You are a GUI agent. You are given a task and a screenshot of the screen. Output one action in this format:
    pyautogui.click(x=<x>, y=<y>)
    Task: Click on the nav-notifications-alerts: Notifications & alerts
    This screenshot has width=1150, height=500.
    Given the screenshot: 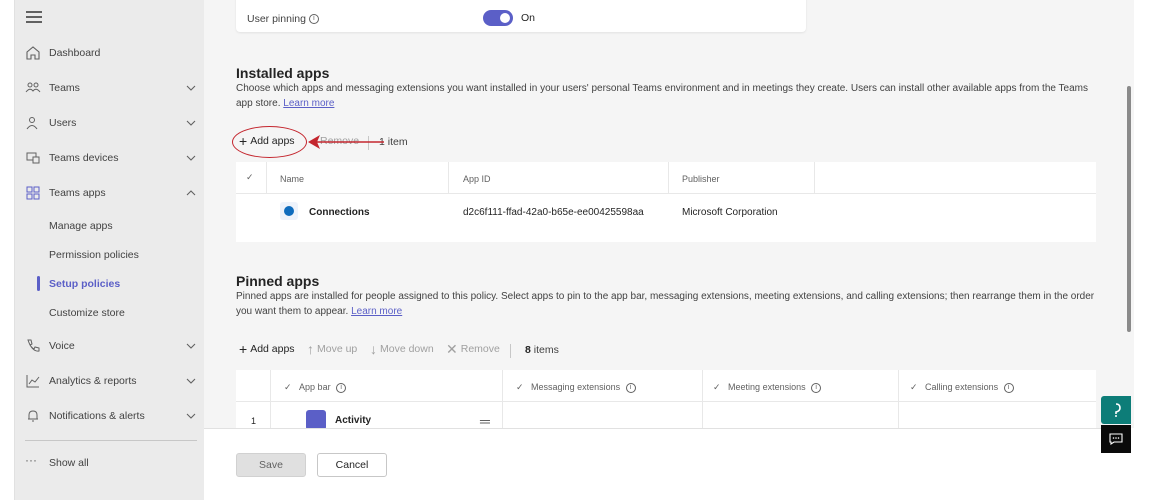 What is the action you would take?
    pyautogui.click(x=110, y=416)
    